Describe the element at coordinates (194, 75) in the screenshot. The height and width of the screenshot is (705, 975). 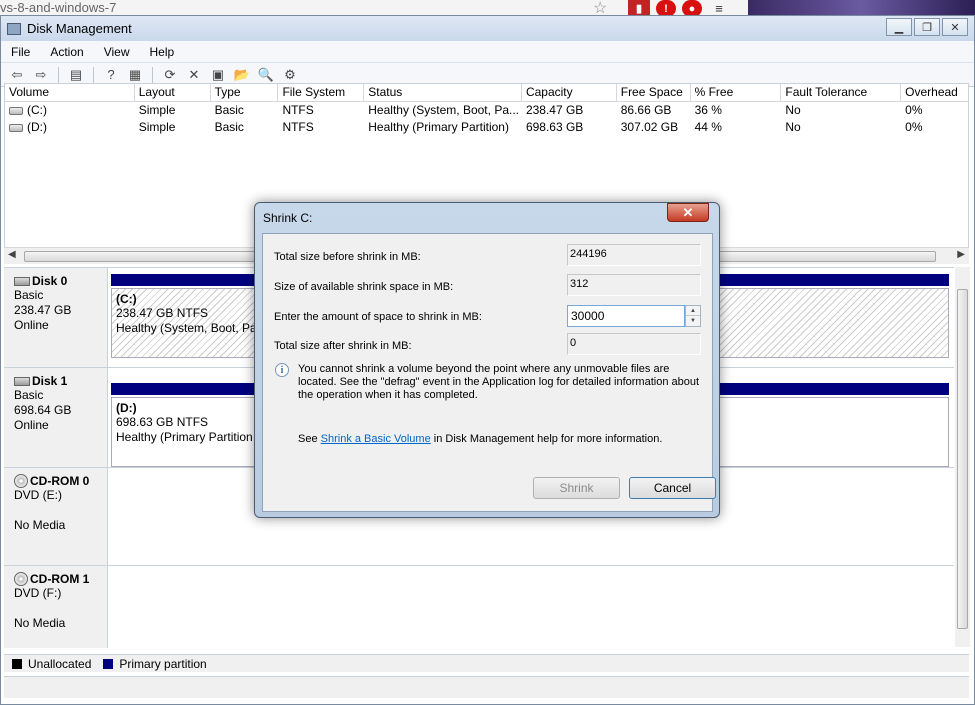
I see `delete-icon: ✕` at that location.